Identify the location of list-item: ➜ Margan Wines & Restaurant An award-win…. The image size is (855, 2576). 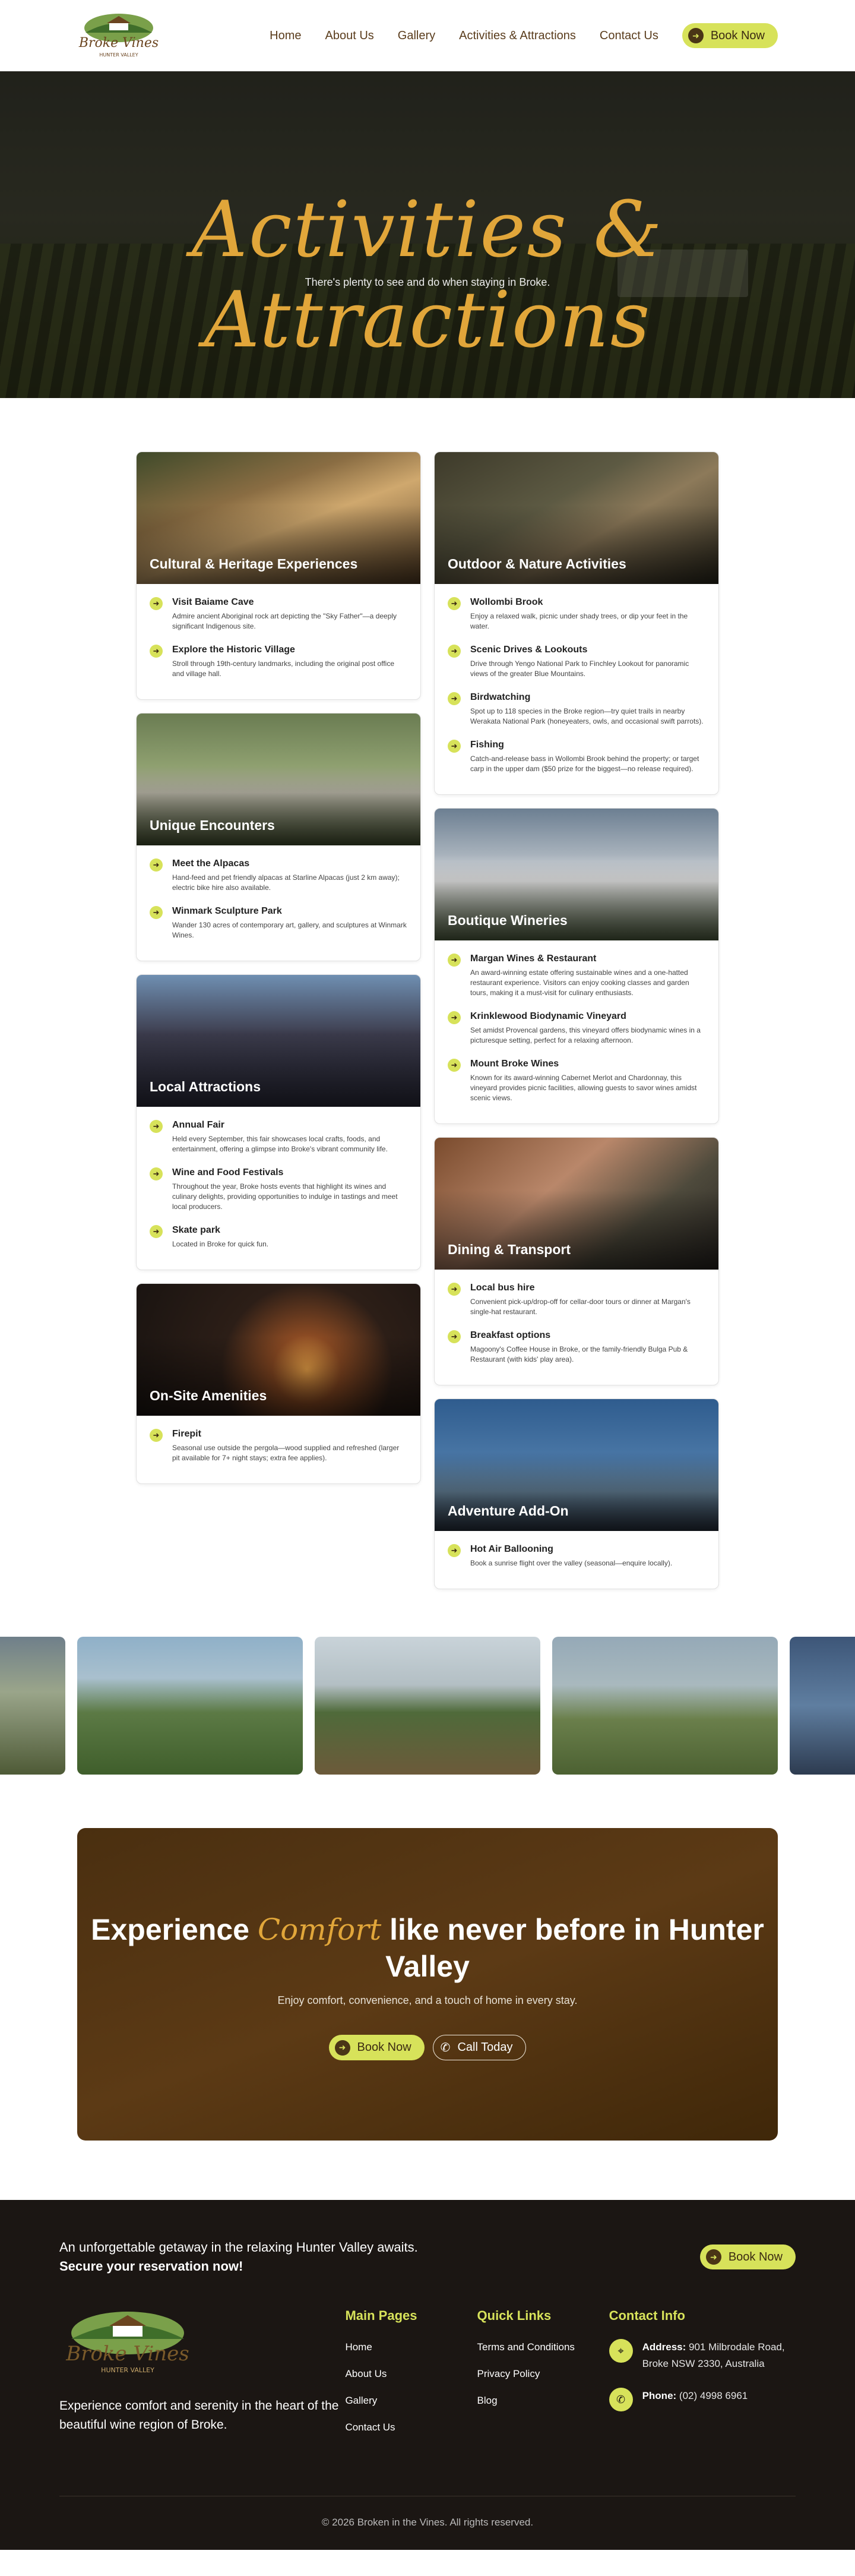
(576, 976).